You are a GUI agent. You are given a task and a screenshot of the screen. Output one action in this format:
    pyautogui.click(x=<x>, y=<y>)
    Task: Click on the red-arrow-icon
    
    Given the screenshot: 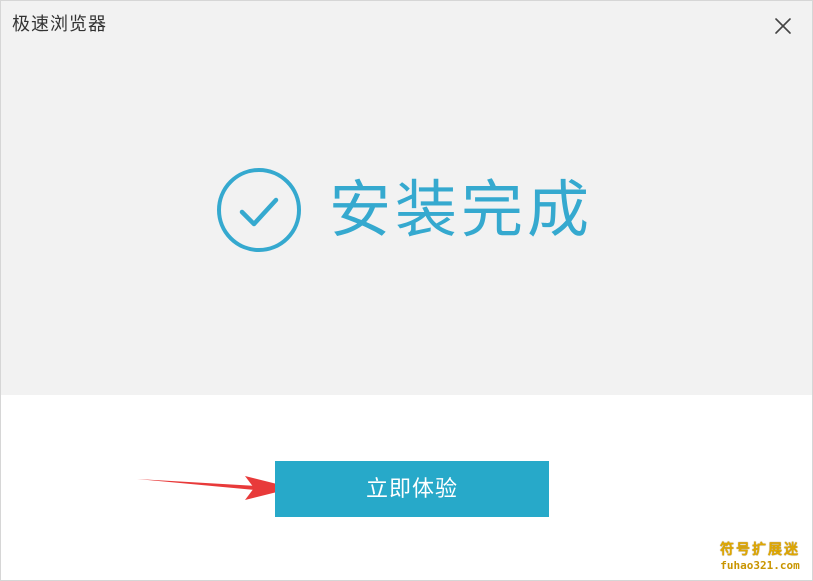 What is the action you would take?
    pyautogui.click(x=215, y=488)
    